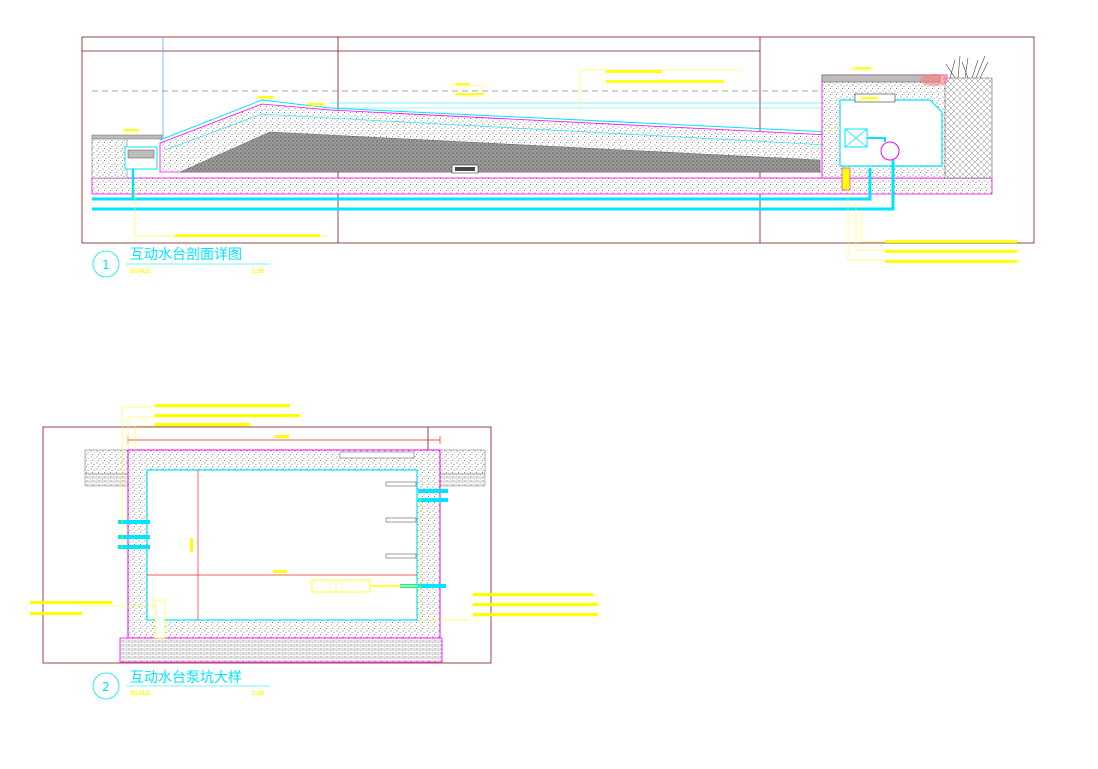 This screenshot has height=769, width=1098. Describe the element at coordinates (258, 694) in the screenshot. I see `detail-2-scale-value: 1:20` at that location.